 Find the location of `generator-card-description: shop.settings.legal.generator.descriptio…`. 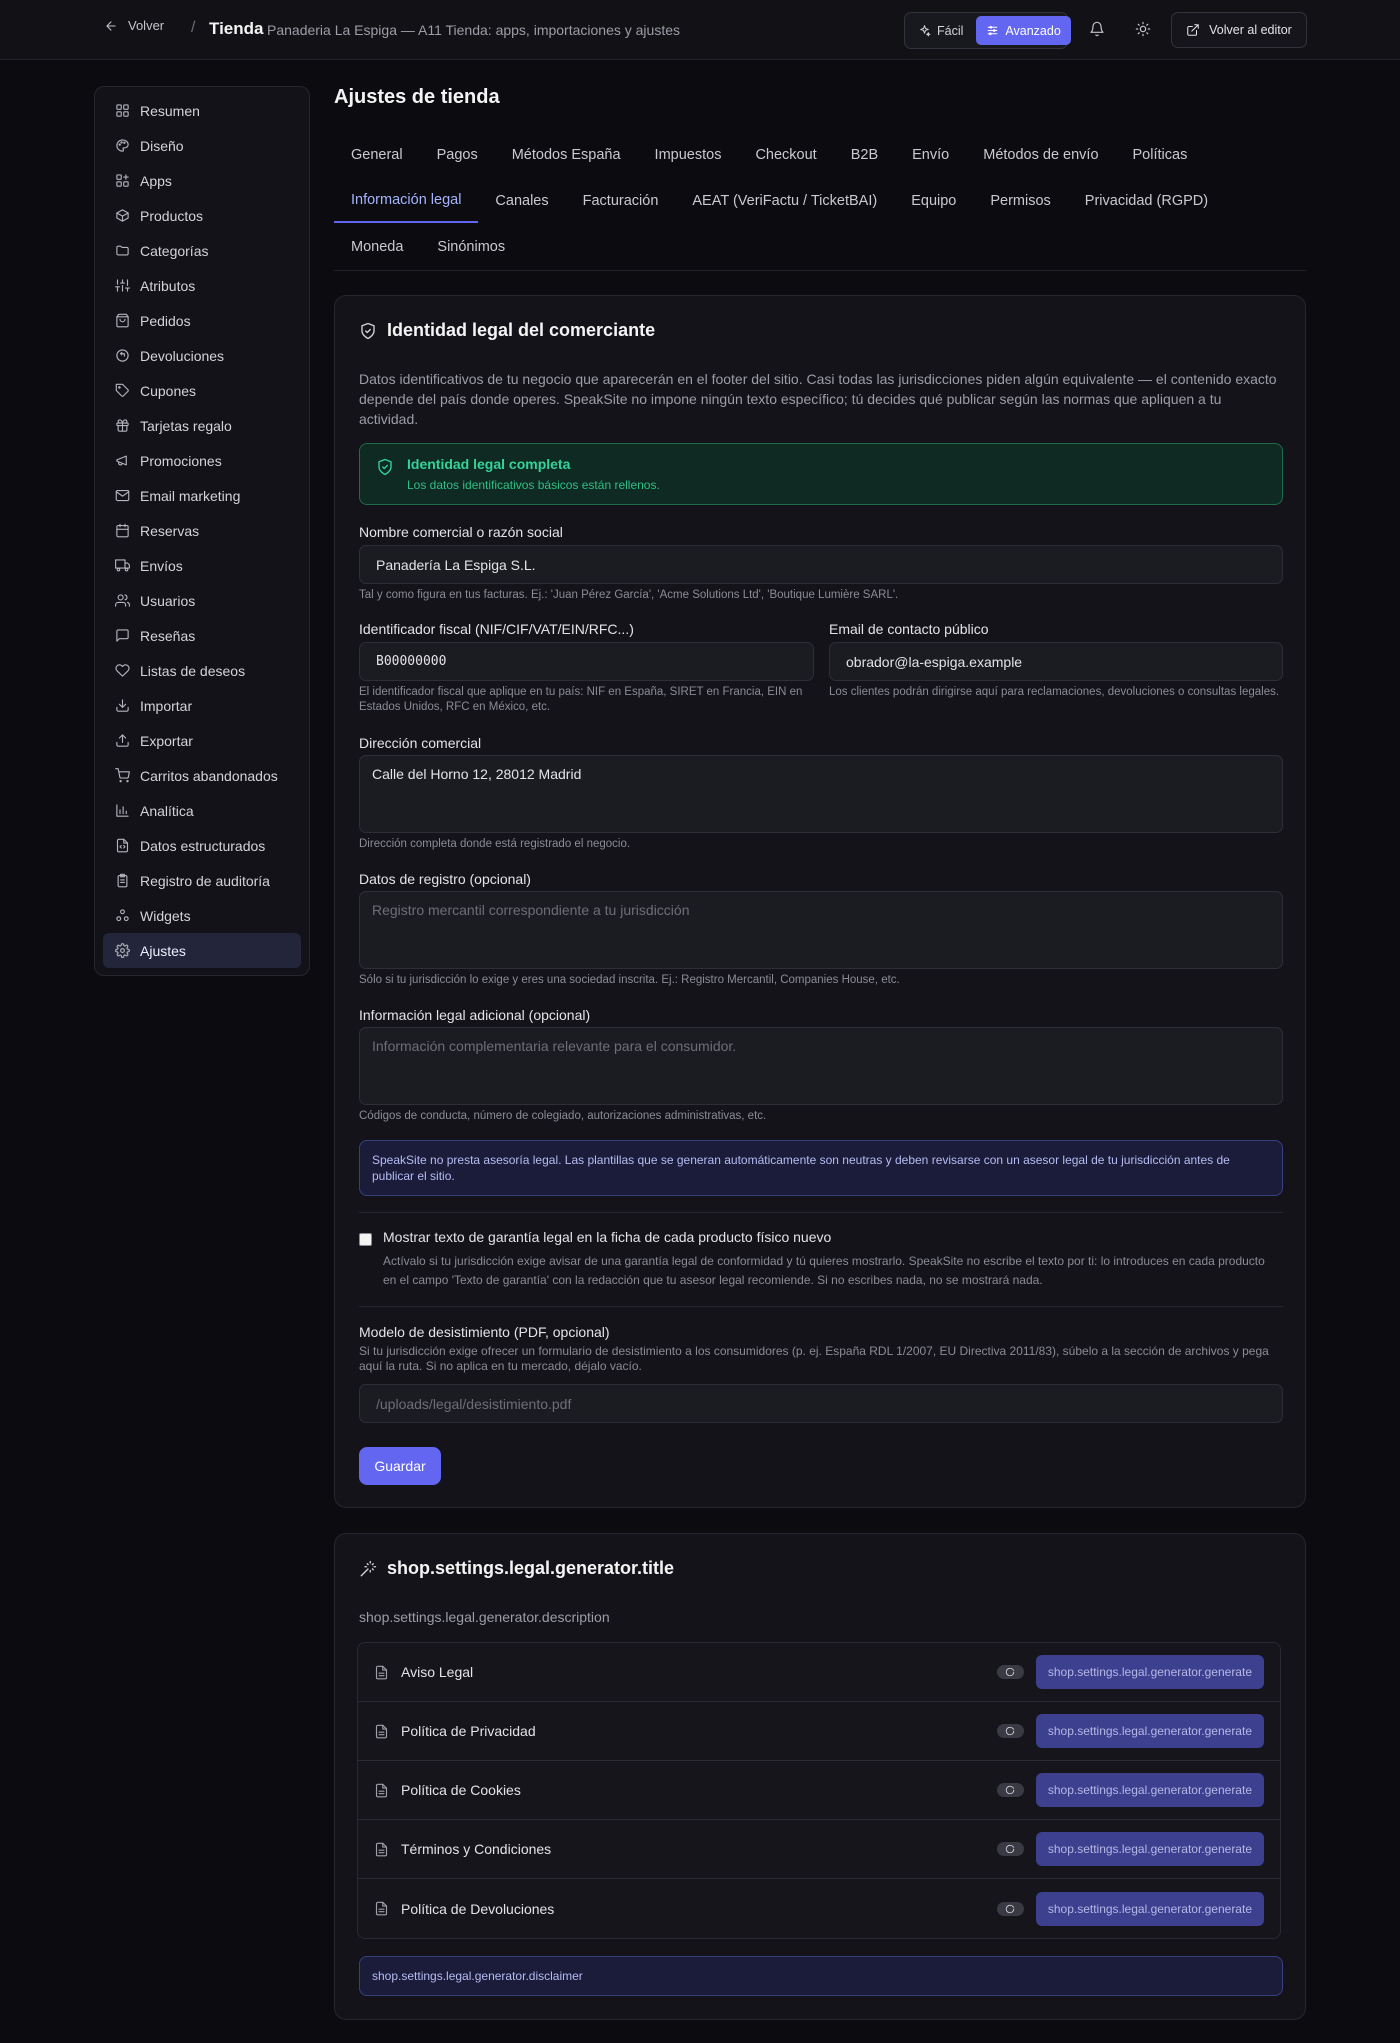

generator-card-description: shop.settings.legal.generator.descriptio… is located at coordinates (484, 1617).